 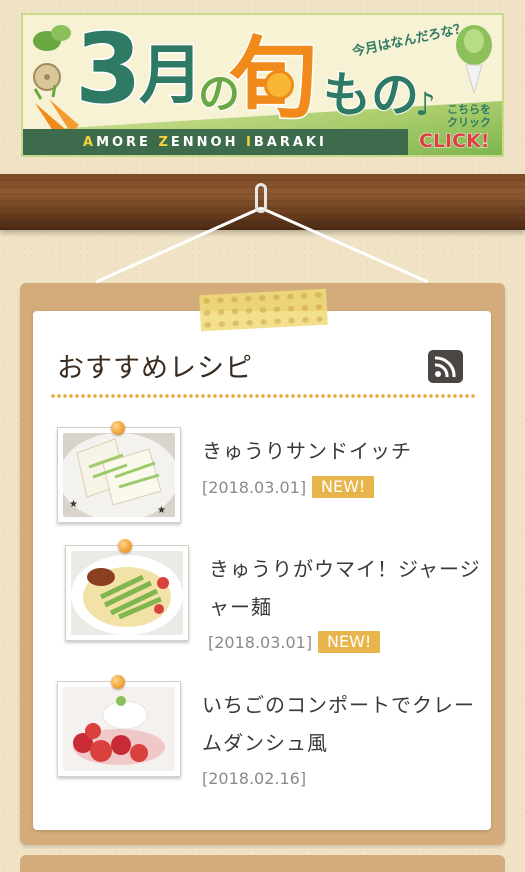 I want to click on recipe-title: きゅうりサンドイッチ, so click(x=307, y=451).